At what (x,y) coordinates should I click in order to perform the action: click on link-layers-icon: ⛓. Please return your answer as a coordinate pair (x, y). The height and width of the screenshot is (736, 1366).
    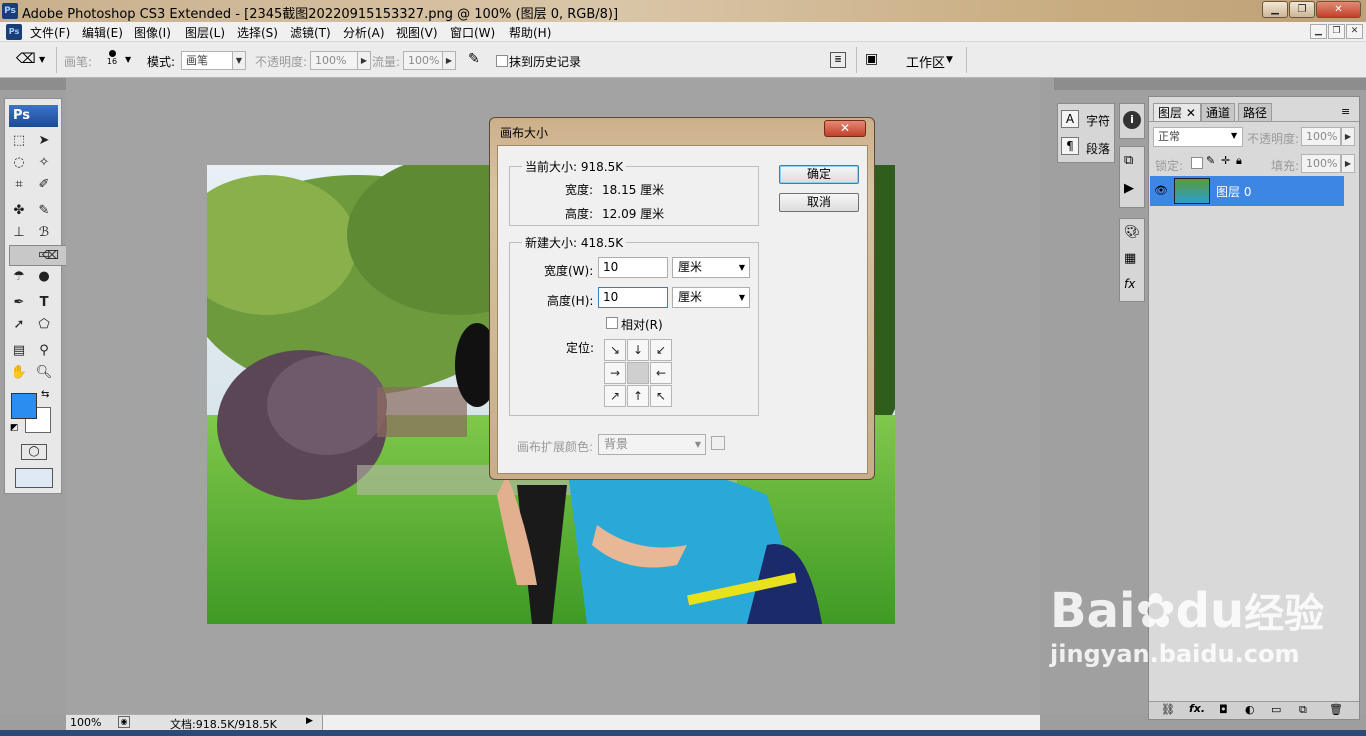
    Looking at the image, I should click on (1168, 709).